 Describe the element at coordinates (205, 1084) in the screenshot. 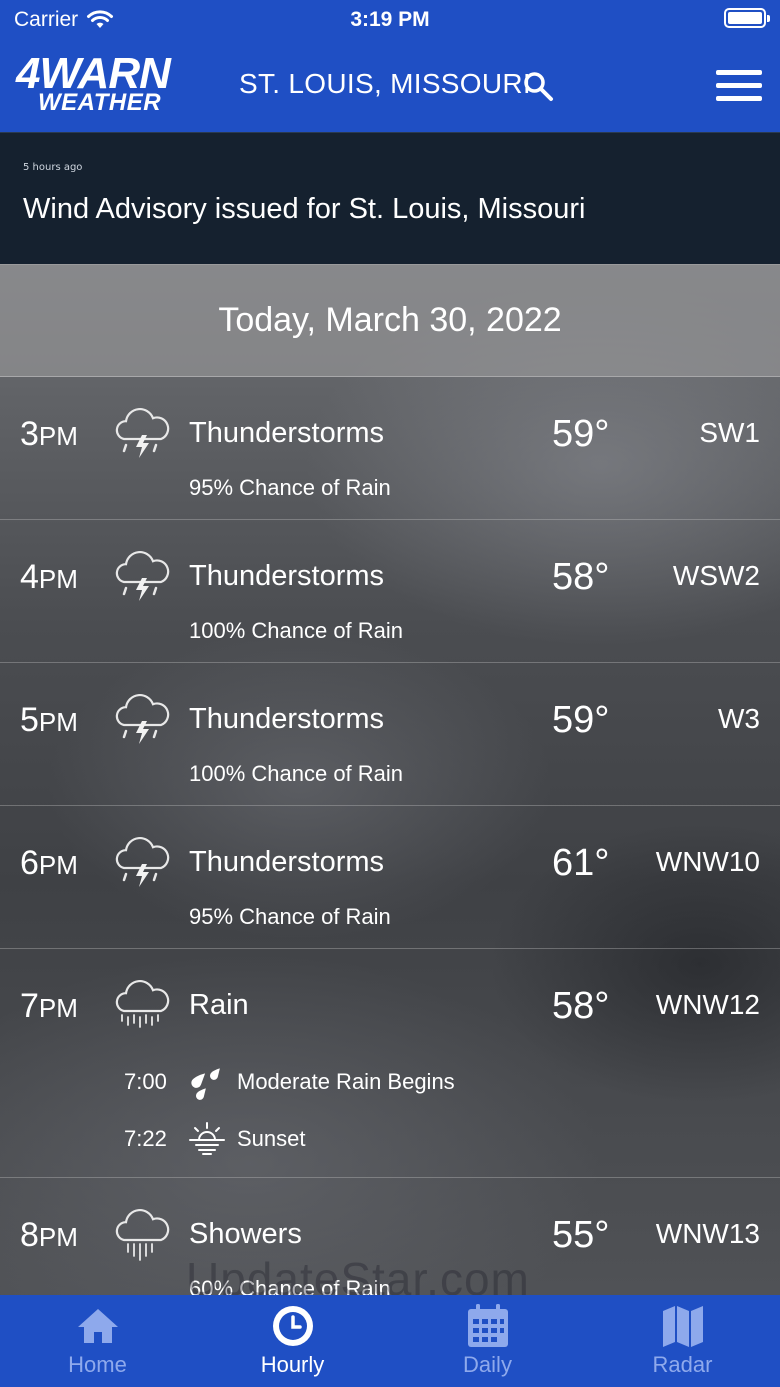

I see `raindrops-icon` at that location.